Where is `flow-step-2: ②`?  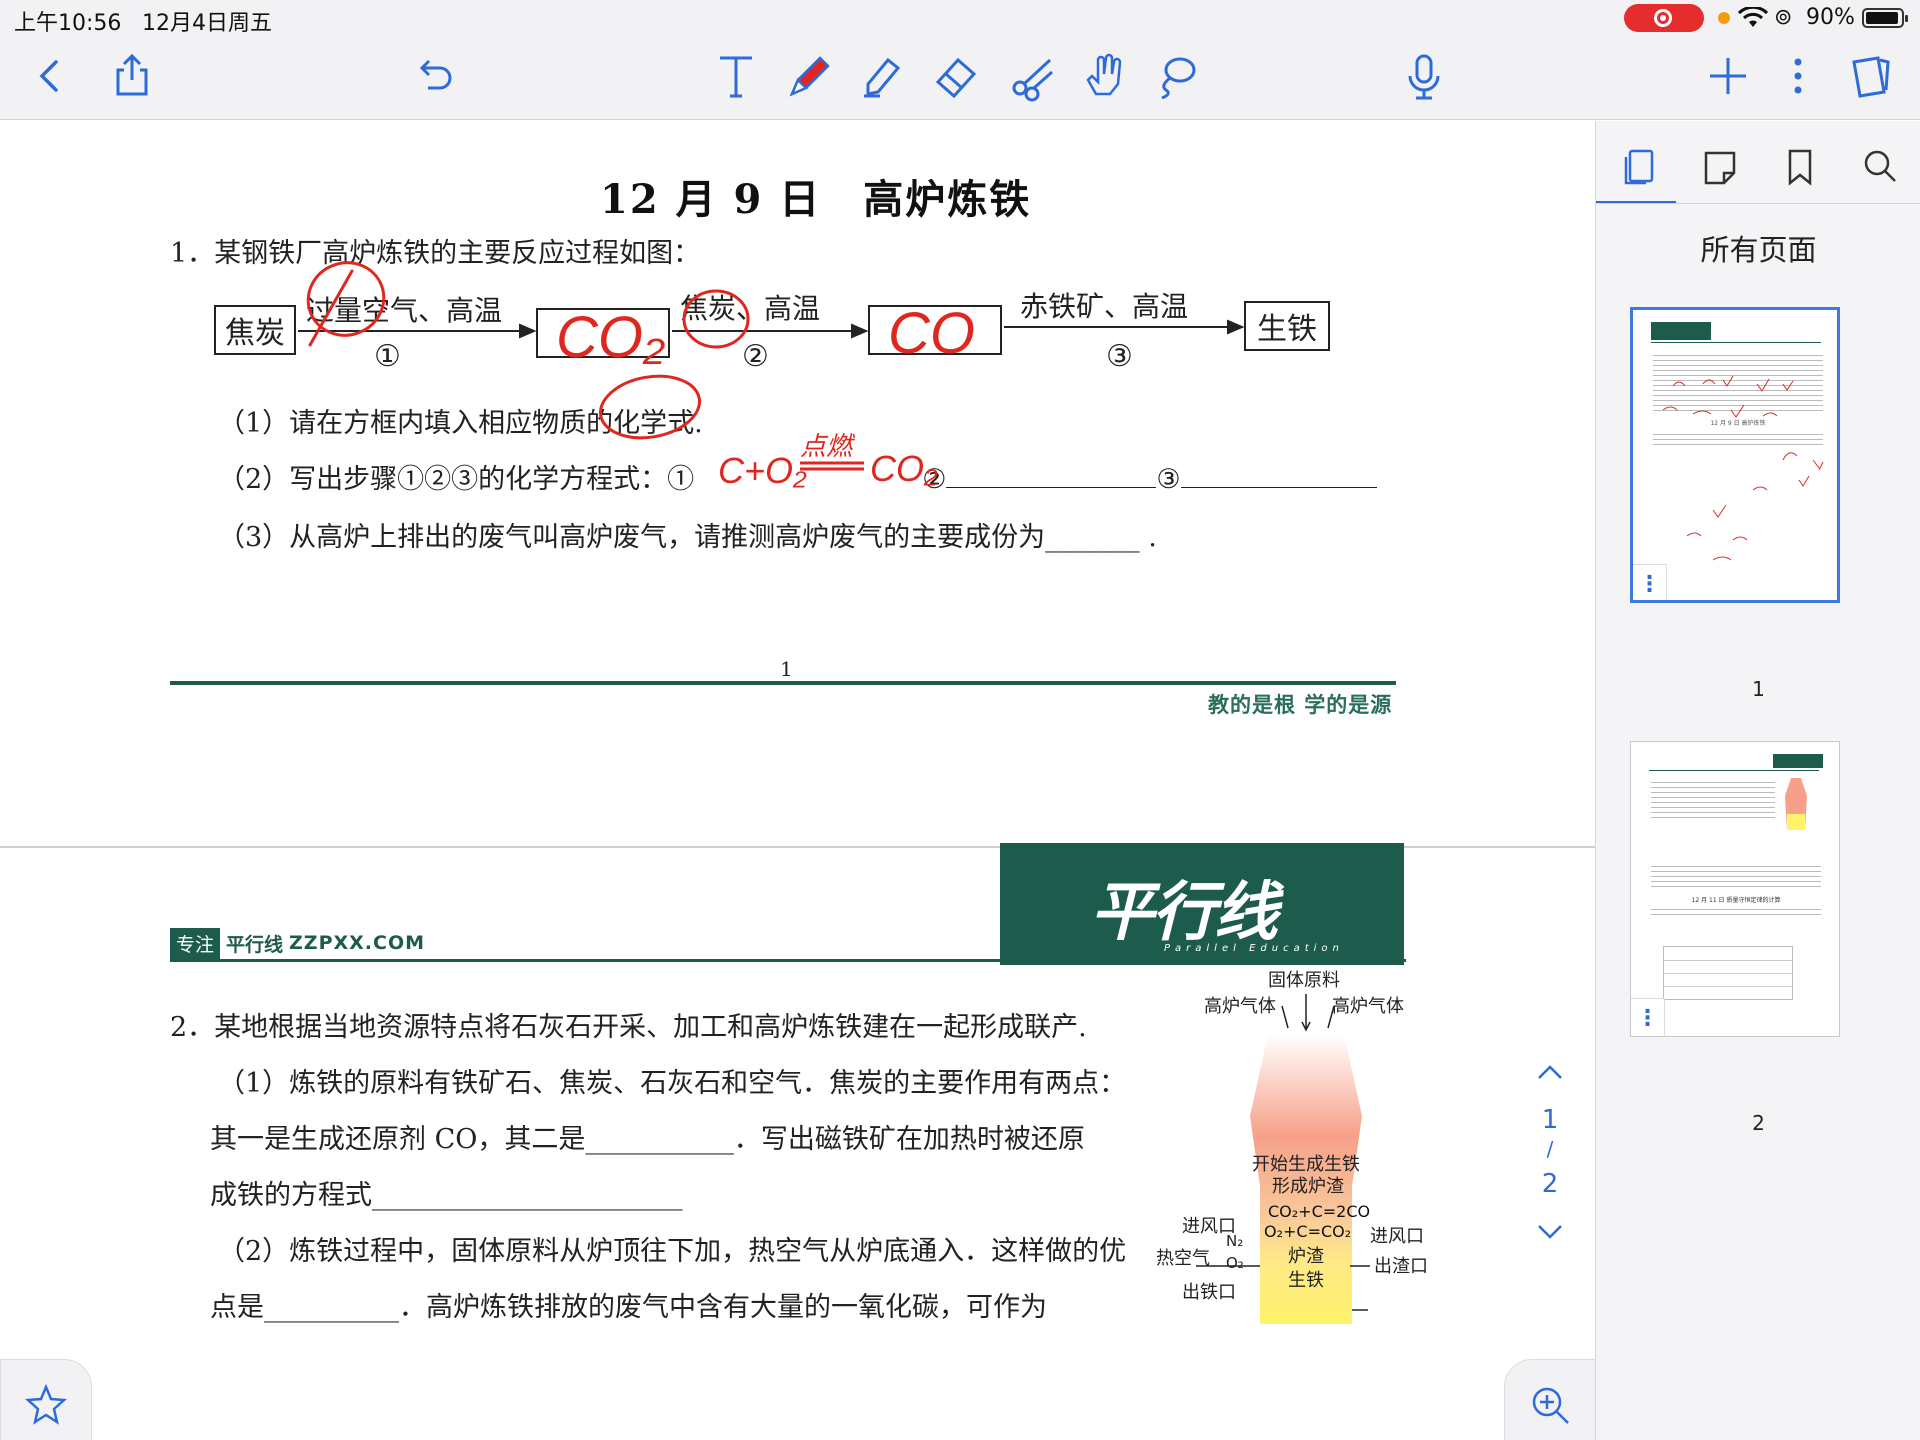 flow-step-2: ② is located at coordinates (755, 356).